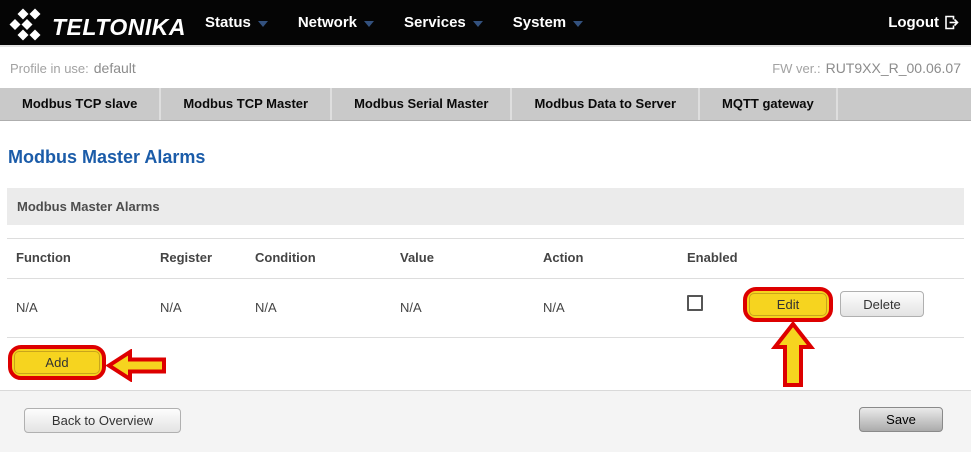 This screenshot has width=971, height=458. What do you see at coordinates (411, 307) in the screenshot?
I see `cell-value: N/A` at bounding box center [411, 307].